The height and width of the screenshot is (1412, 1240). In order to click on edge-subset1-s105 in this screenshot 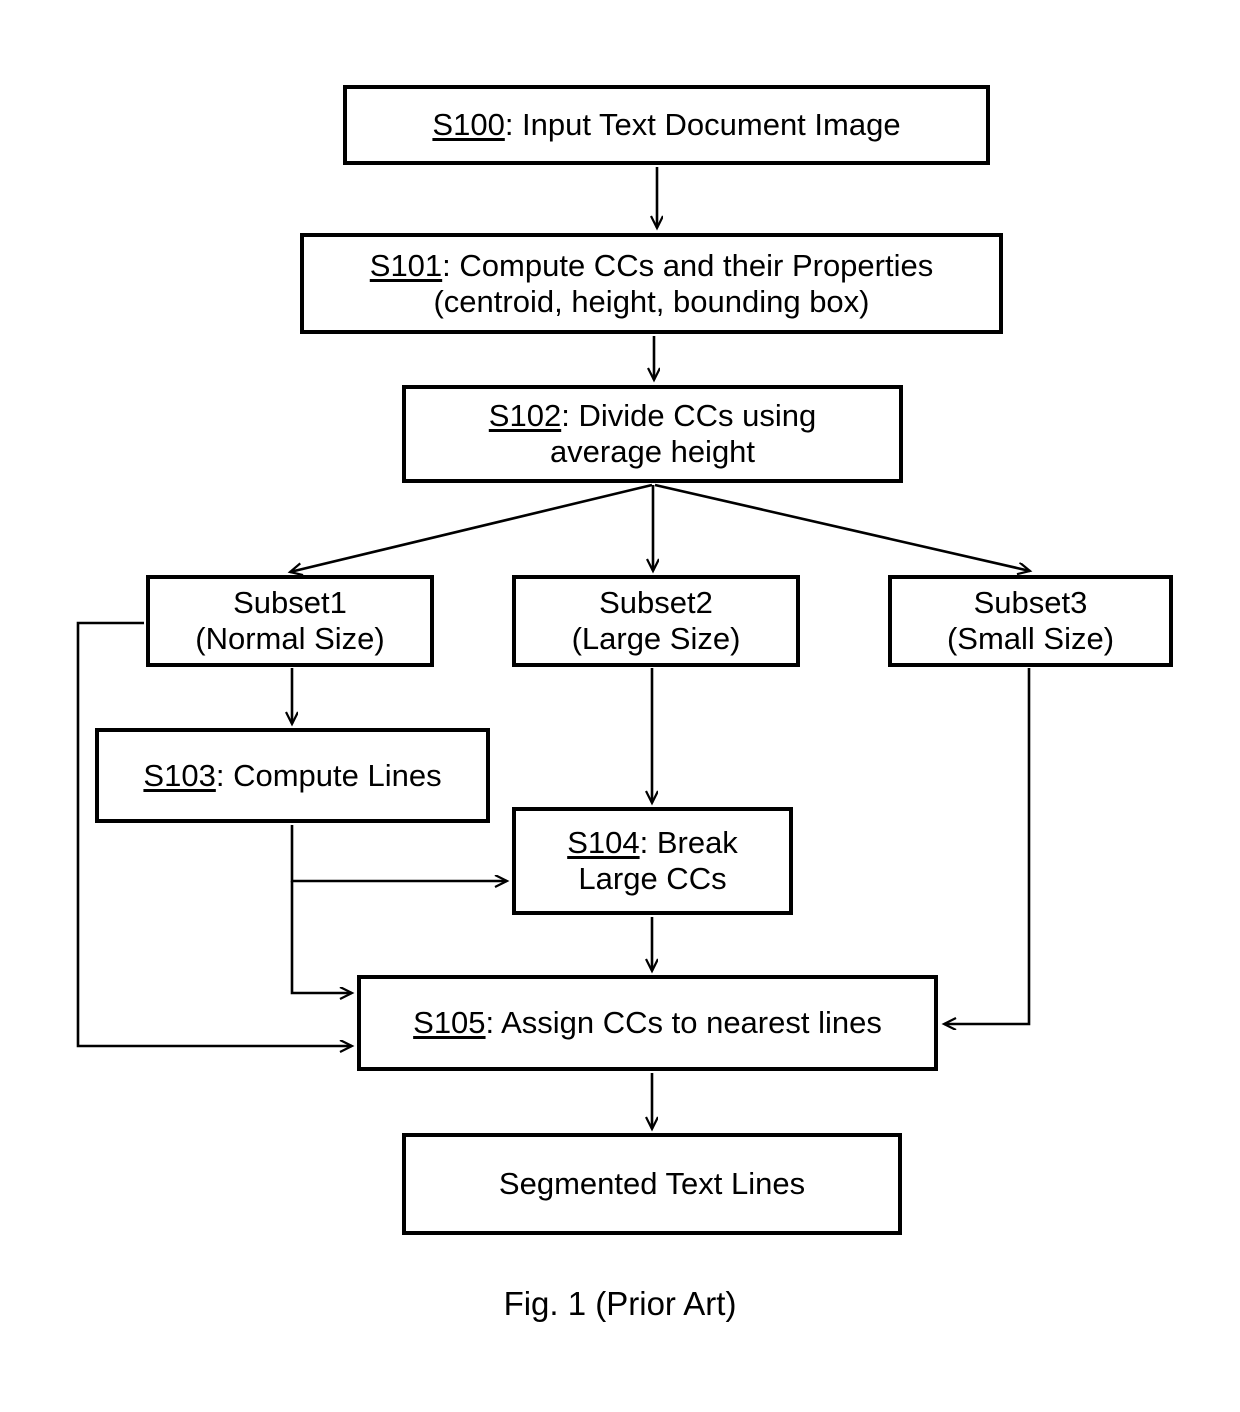, I will do `click(214, 833)`.